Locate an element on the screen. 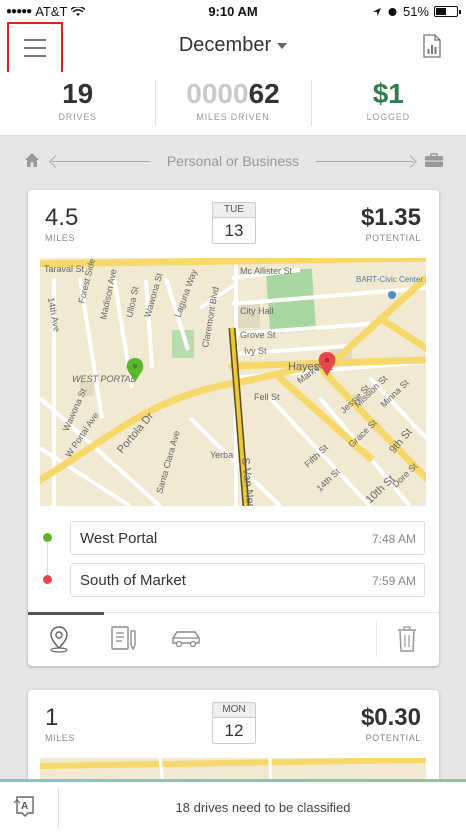  drives-count: 19 is located at coordinates (78, 93).